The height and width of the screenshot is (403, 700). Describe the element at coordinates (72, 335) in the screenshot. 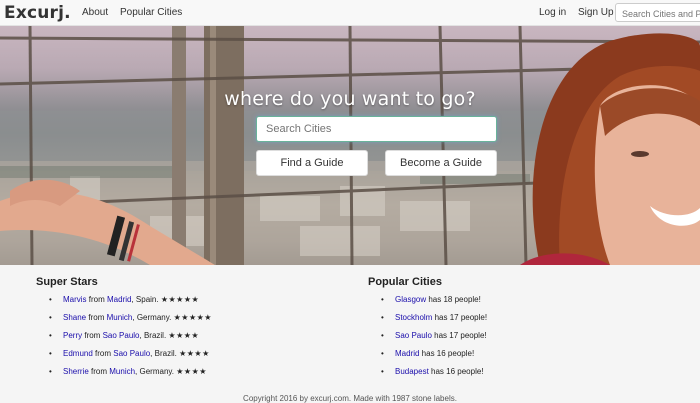

I see `guide-name-link: Perry` at that location.